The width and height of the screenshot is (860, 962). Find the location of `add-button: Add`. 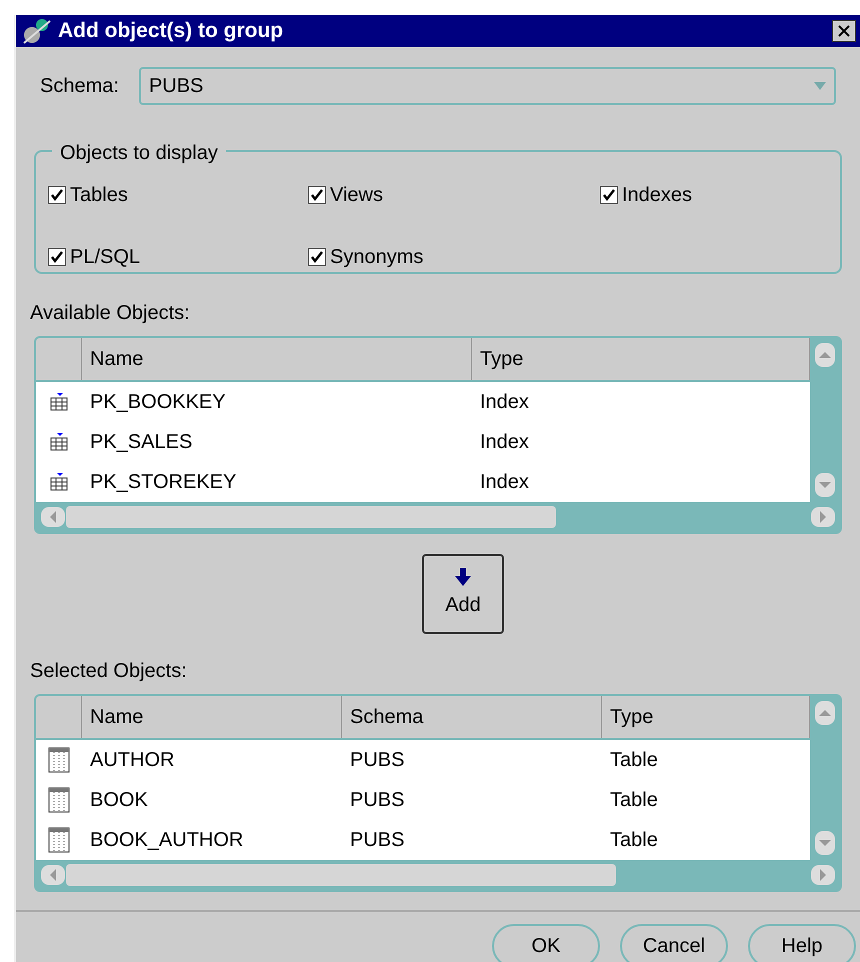

add-button: Add is located at coordinates (463, 594).